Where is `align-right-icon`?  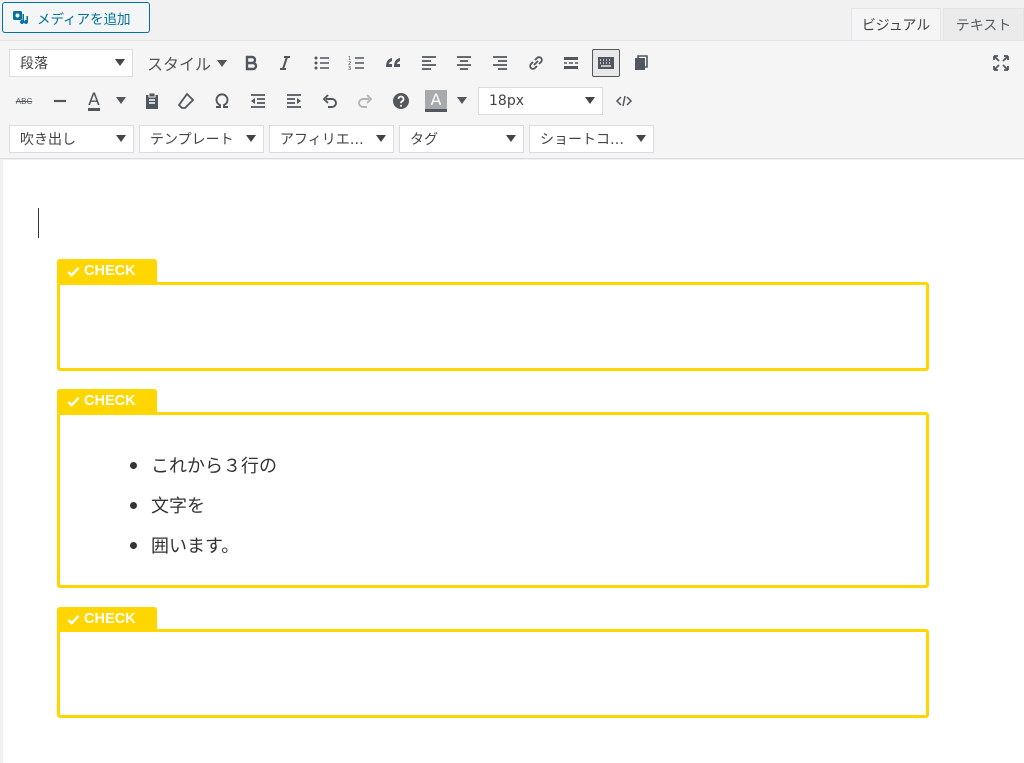 align-right-icon is located at coordinates (500, 63).